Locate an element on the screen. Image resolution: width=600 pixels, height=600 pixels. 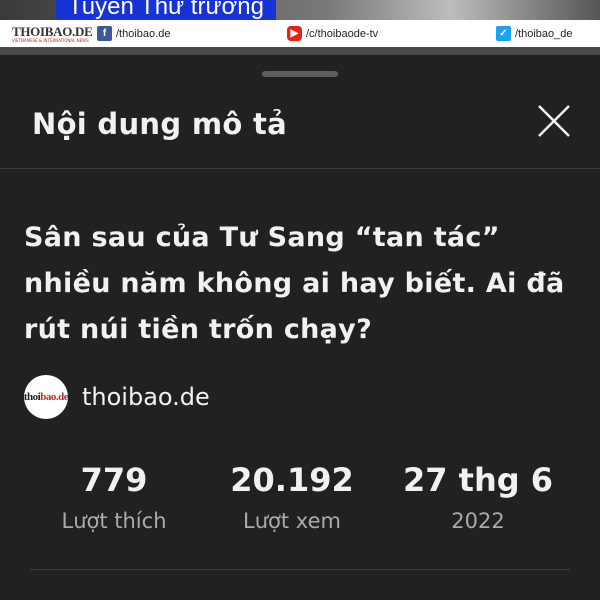
likes-label: Lượt thích is located at coordinates (114, 521).